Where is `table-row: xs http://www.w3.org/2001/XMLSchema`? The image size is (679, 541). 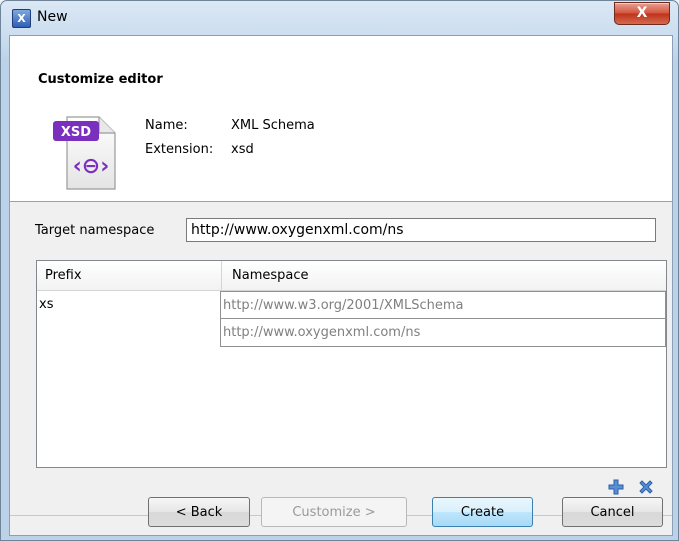
table-row: xs http://www.w3.org/2001/XMLSchema is located at coordinates (351, 305).